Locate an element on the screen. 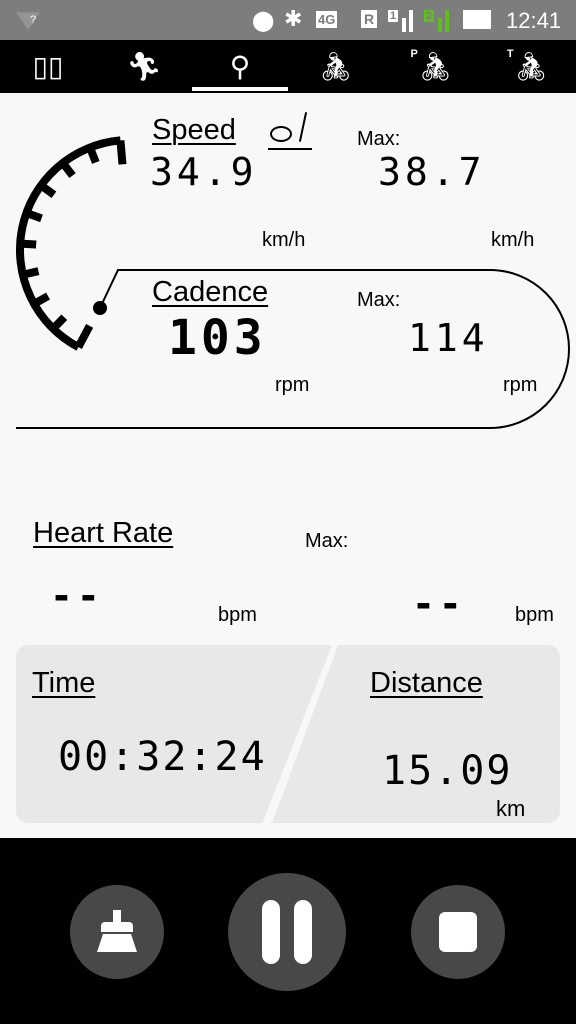  distance-value: 15.09 is located at coordinates (447, 771).